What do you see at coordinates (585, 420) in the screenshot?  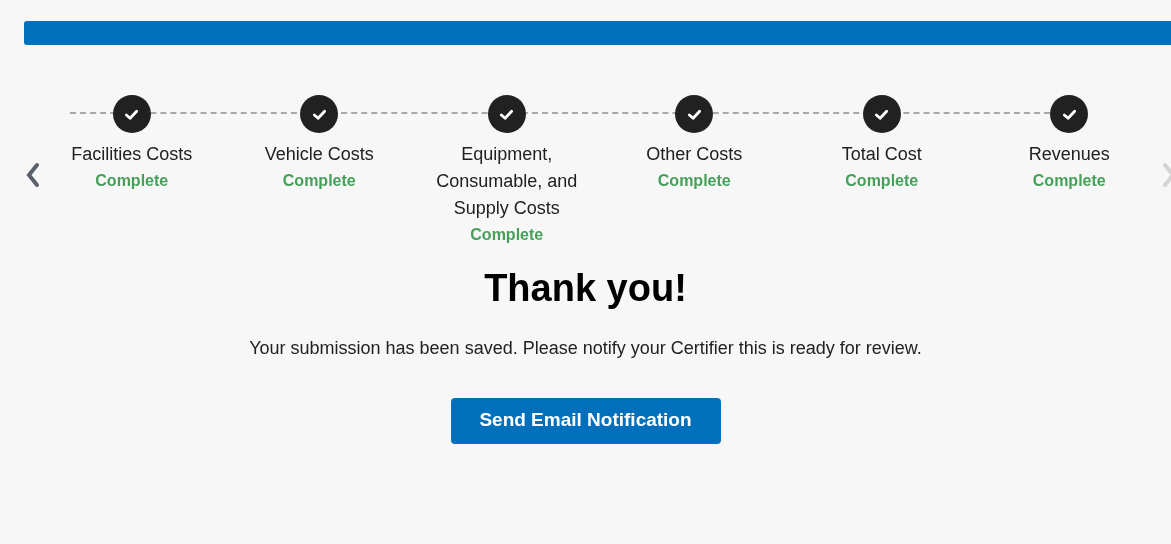 I see `send-email-button: Send Email Notification` at bounding box center [585, 420].